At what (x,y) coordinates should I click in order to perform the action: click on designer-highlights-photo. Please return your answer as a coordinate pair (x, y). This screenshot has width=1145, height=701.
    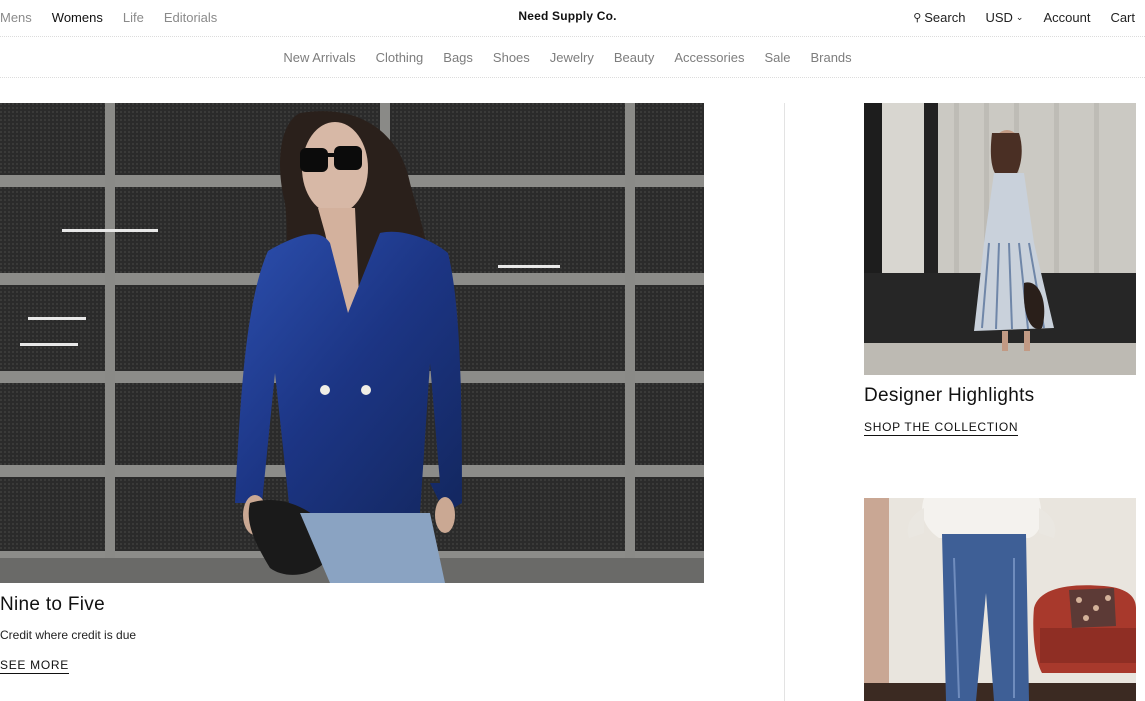
    Looking at the image, I should click on (1000, 239).